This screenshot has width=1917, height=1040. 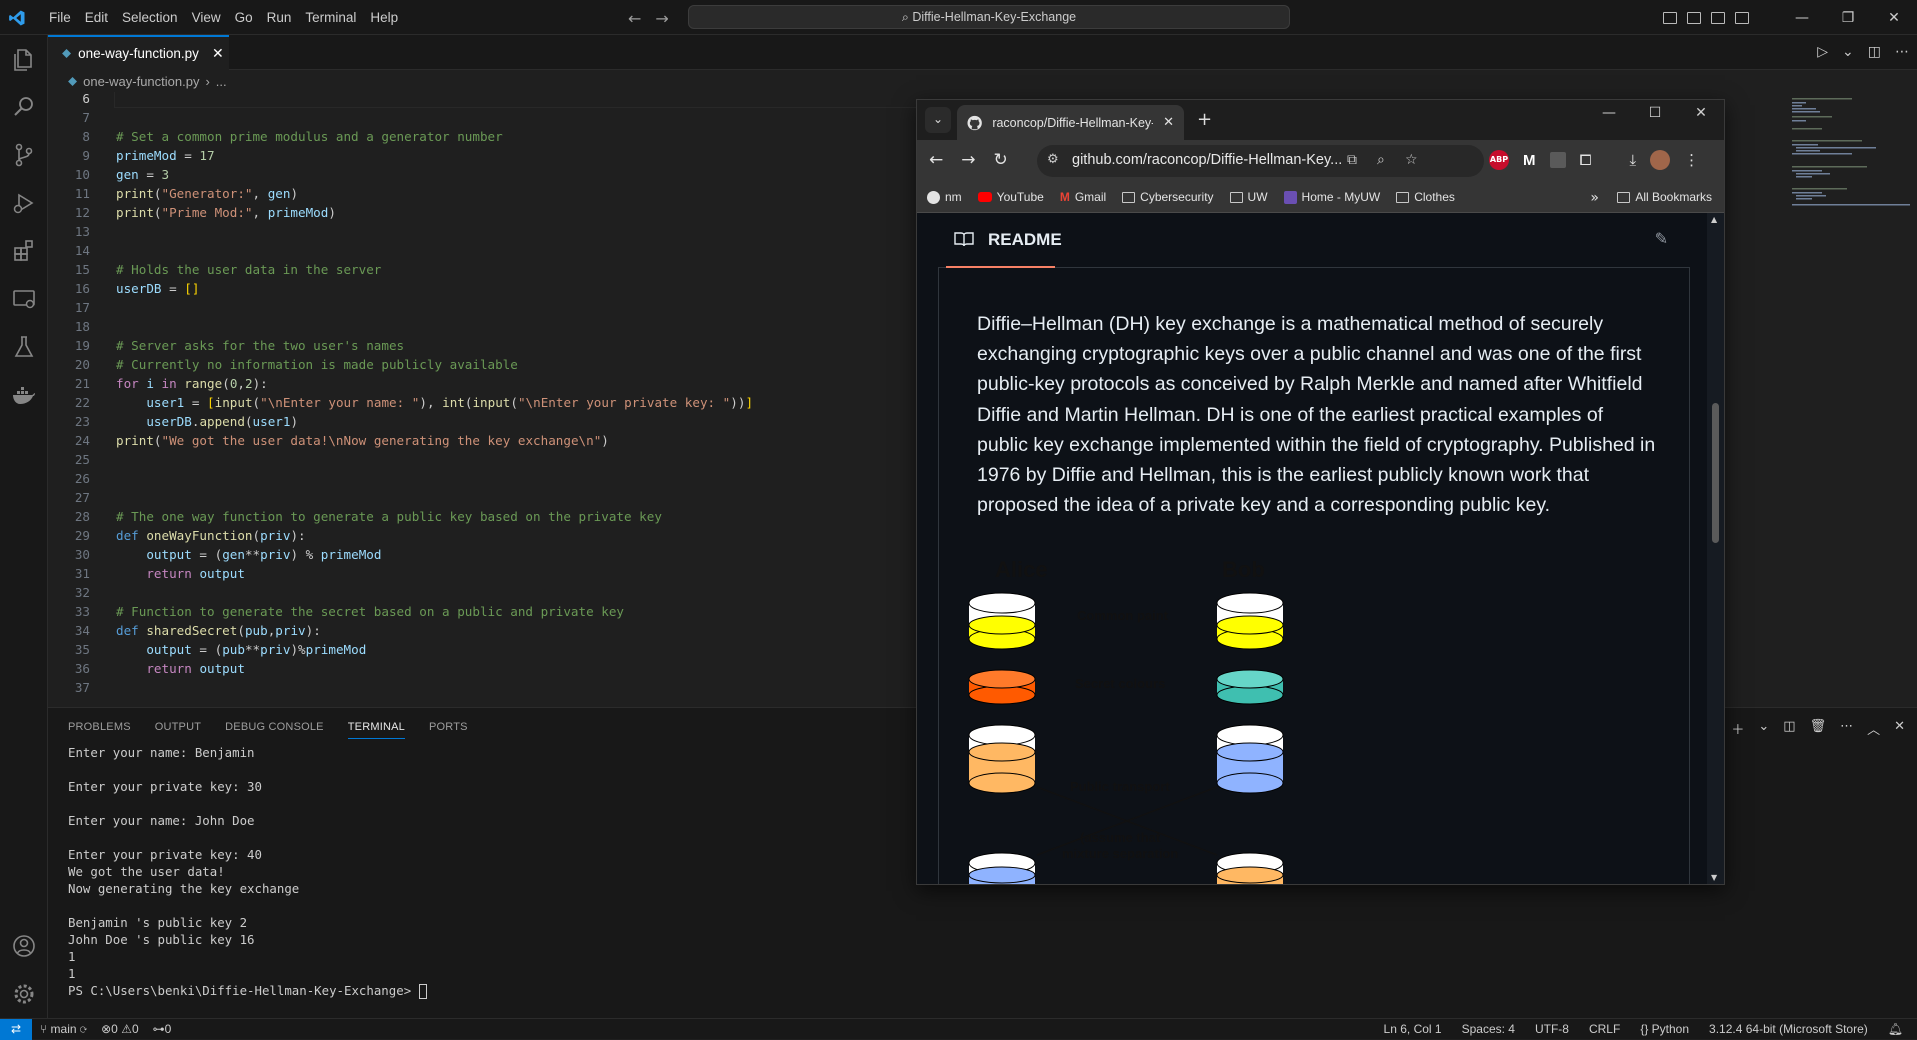 I want to click on bookmark-star-icon: ☆, so click(x=1411, y=160).